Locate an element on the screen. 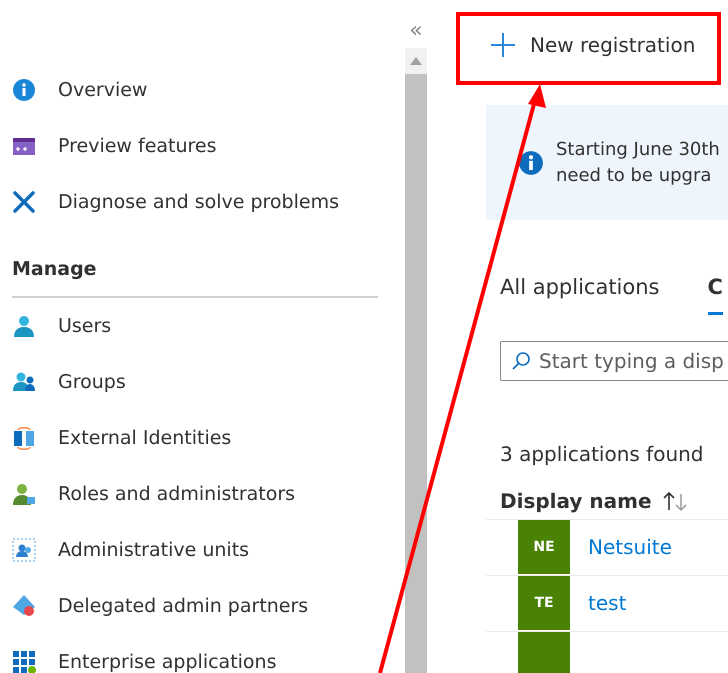 The width and height of the screenshot is (728, 673). tab: C is located at coordinates (715, 293).